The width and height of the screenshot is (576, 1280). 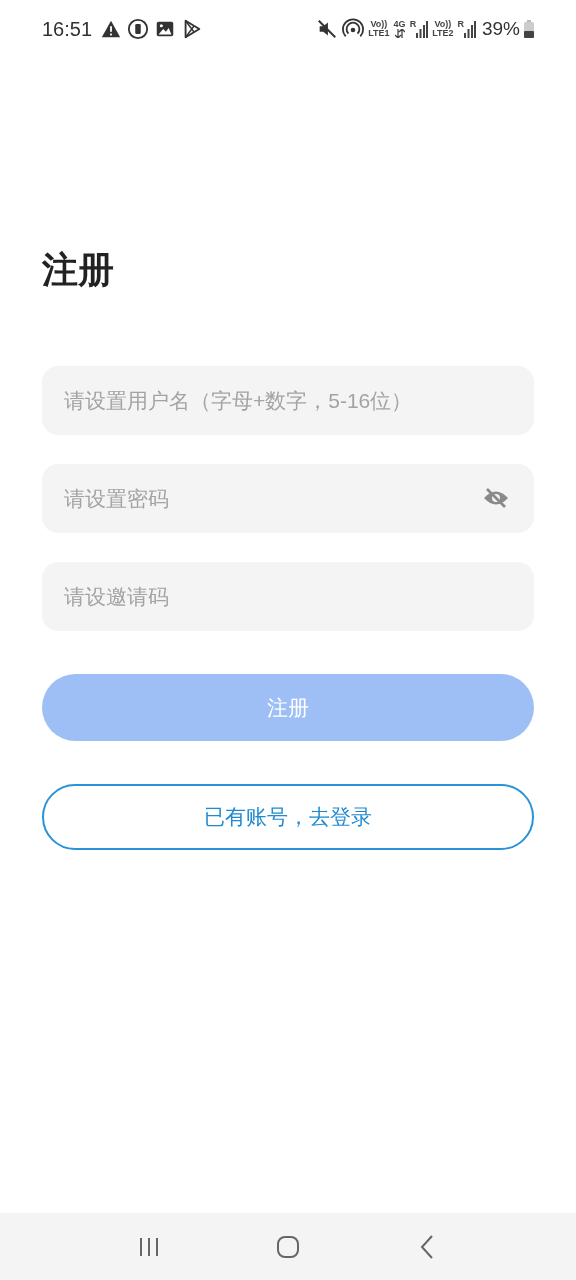 I want to click on home-icon, so click(x=288, y=1246).